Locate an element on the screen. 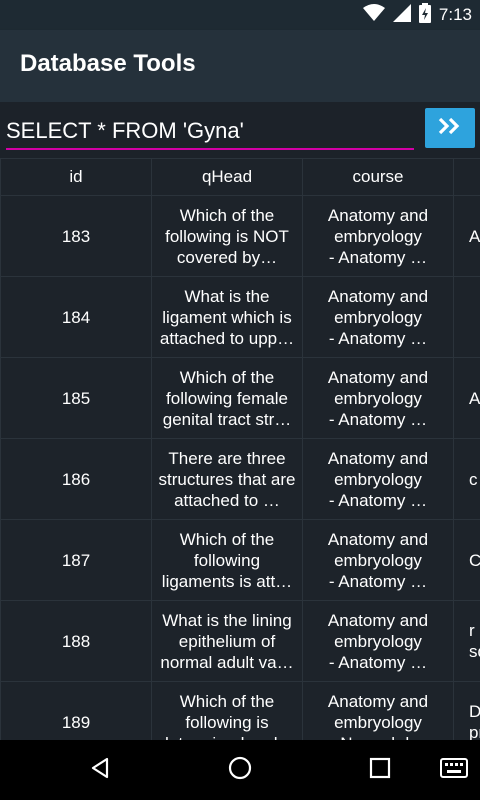 Image resolution: width=480 pixels, height=800 pixels. app-bar: Database Tools is located at coordinates (240, 66).